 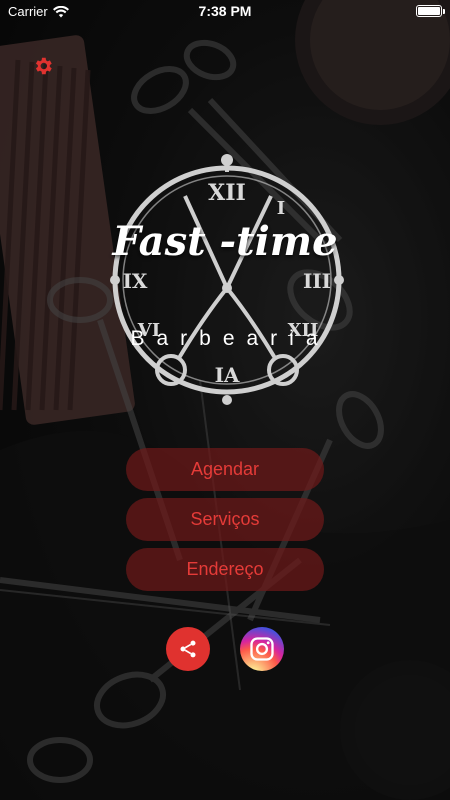 I want to click on logo-title: Fast -time, so click(x=225, y=241).